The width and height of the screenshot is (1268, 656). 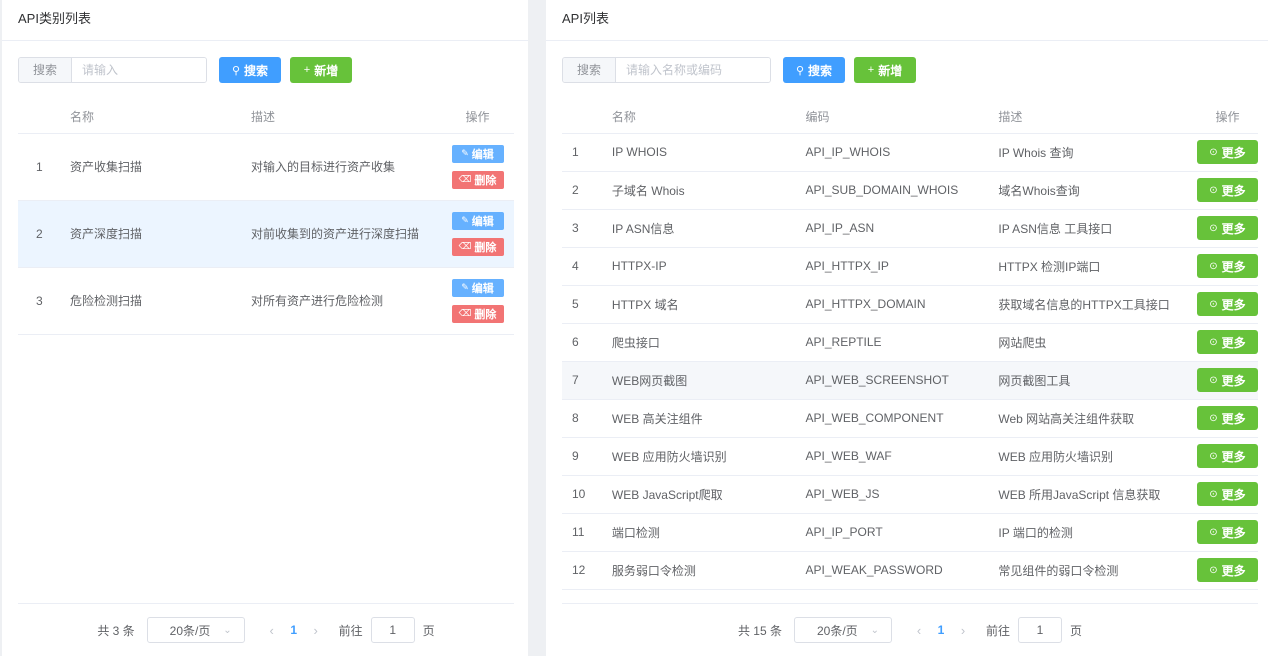 What do you see at coordinates (266, 117) in the screenshot?
I see `table-header: 名称 描述 操作` at bounding box center [266, 117].